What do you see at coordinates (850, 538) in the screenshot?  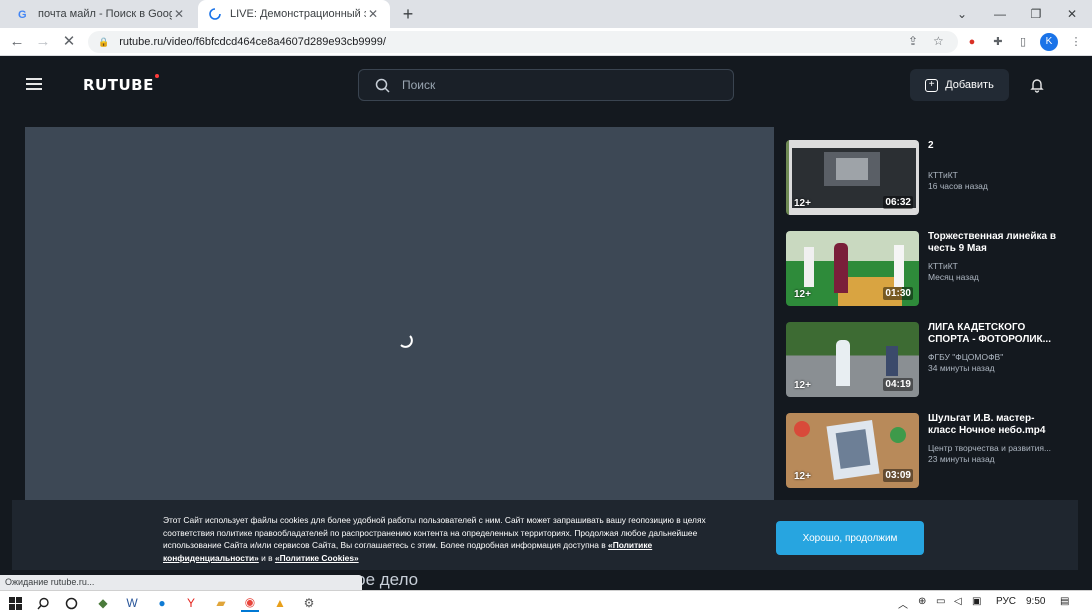 I see `accept-cookies-button: Хорошо, продолжим` at bounding box center [850, 538].